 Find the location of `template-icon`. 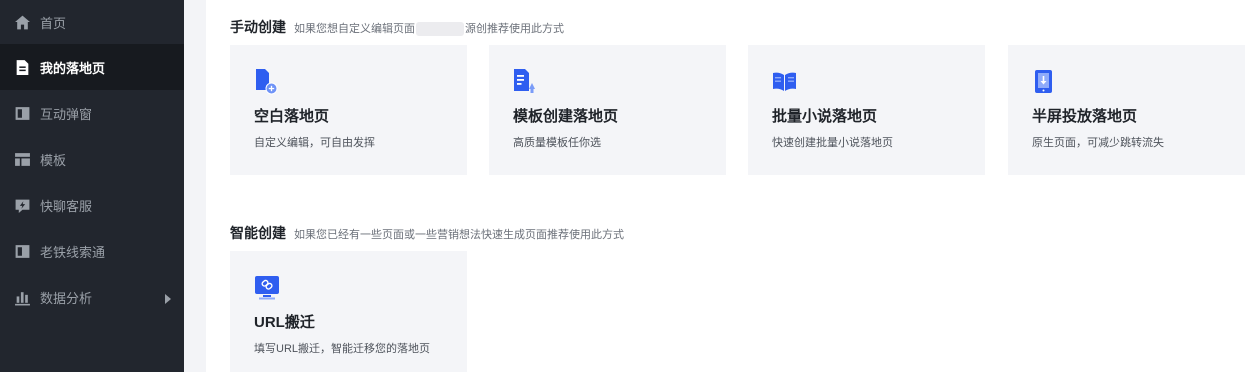

template-icon is located at coordinates (22, 159).